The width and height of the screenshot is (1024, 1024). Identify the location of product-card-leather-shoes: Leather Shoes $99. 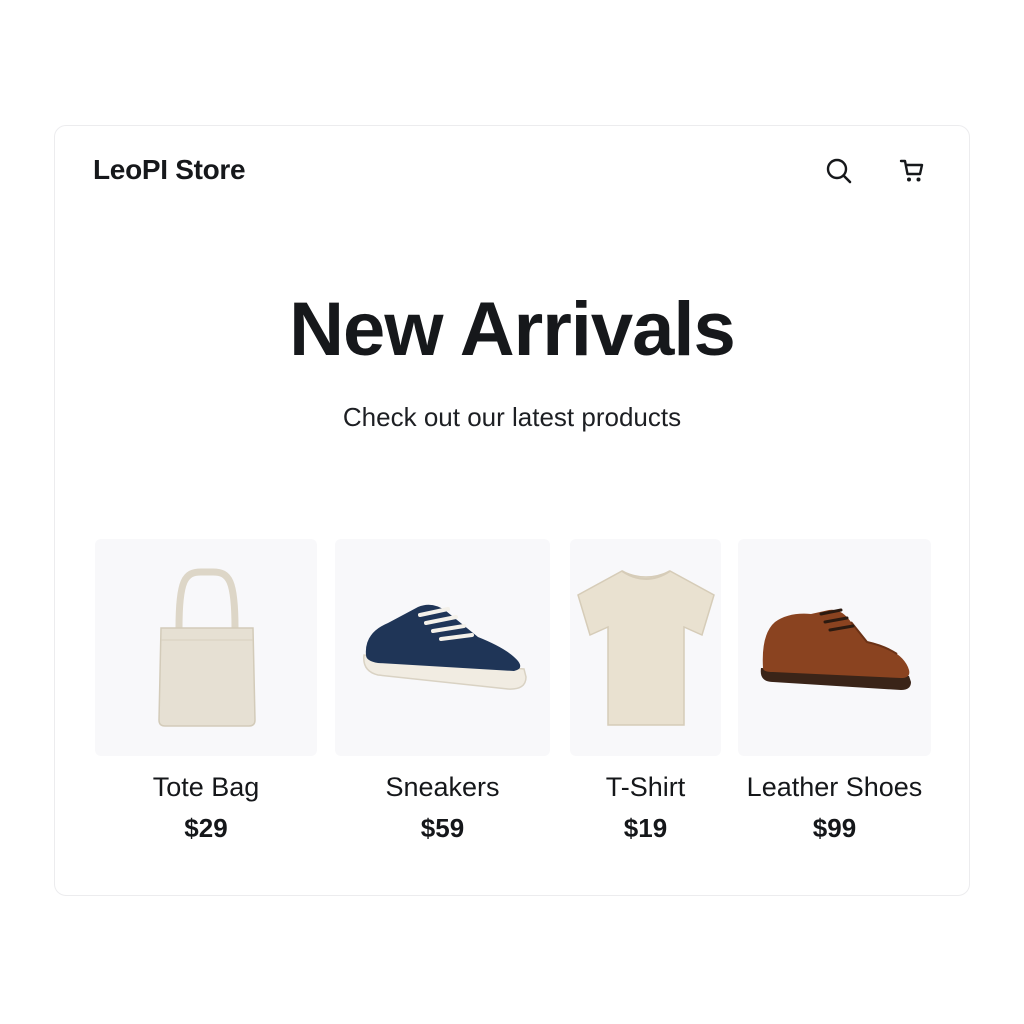
(834, 691).